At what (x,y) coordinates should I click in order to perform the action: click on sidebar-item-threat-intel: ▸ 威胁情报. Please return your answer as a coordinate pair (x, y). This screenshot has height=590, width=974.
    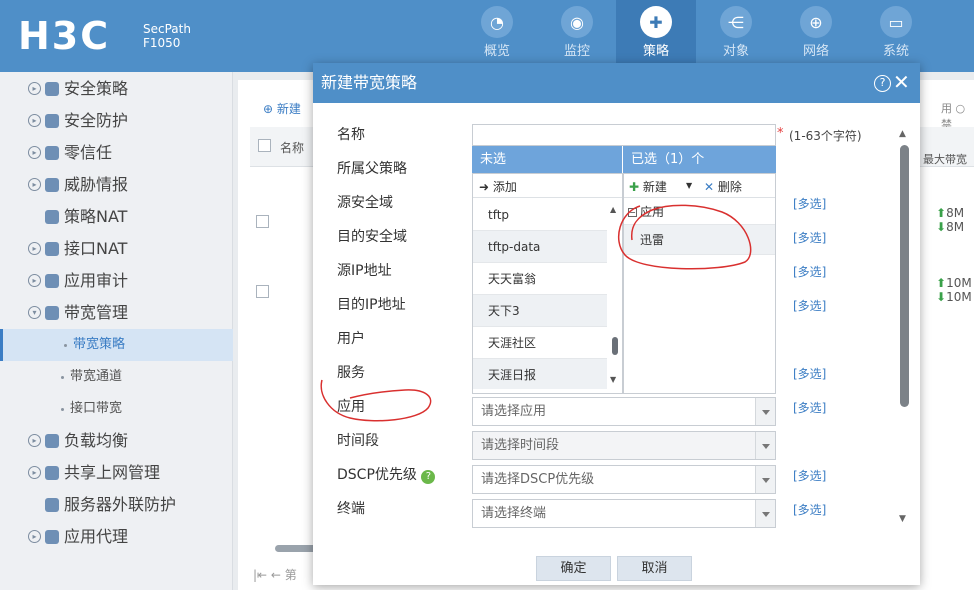
    Looking at the image, I should click on (116, 185).